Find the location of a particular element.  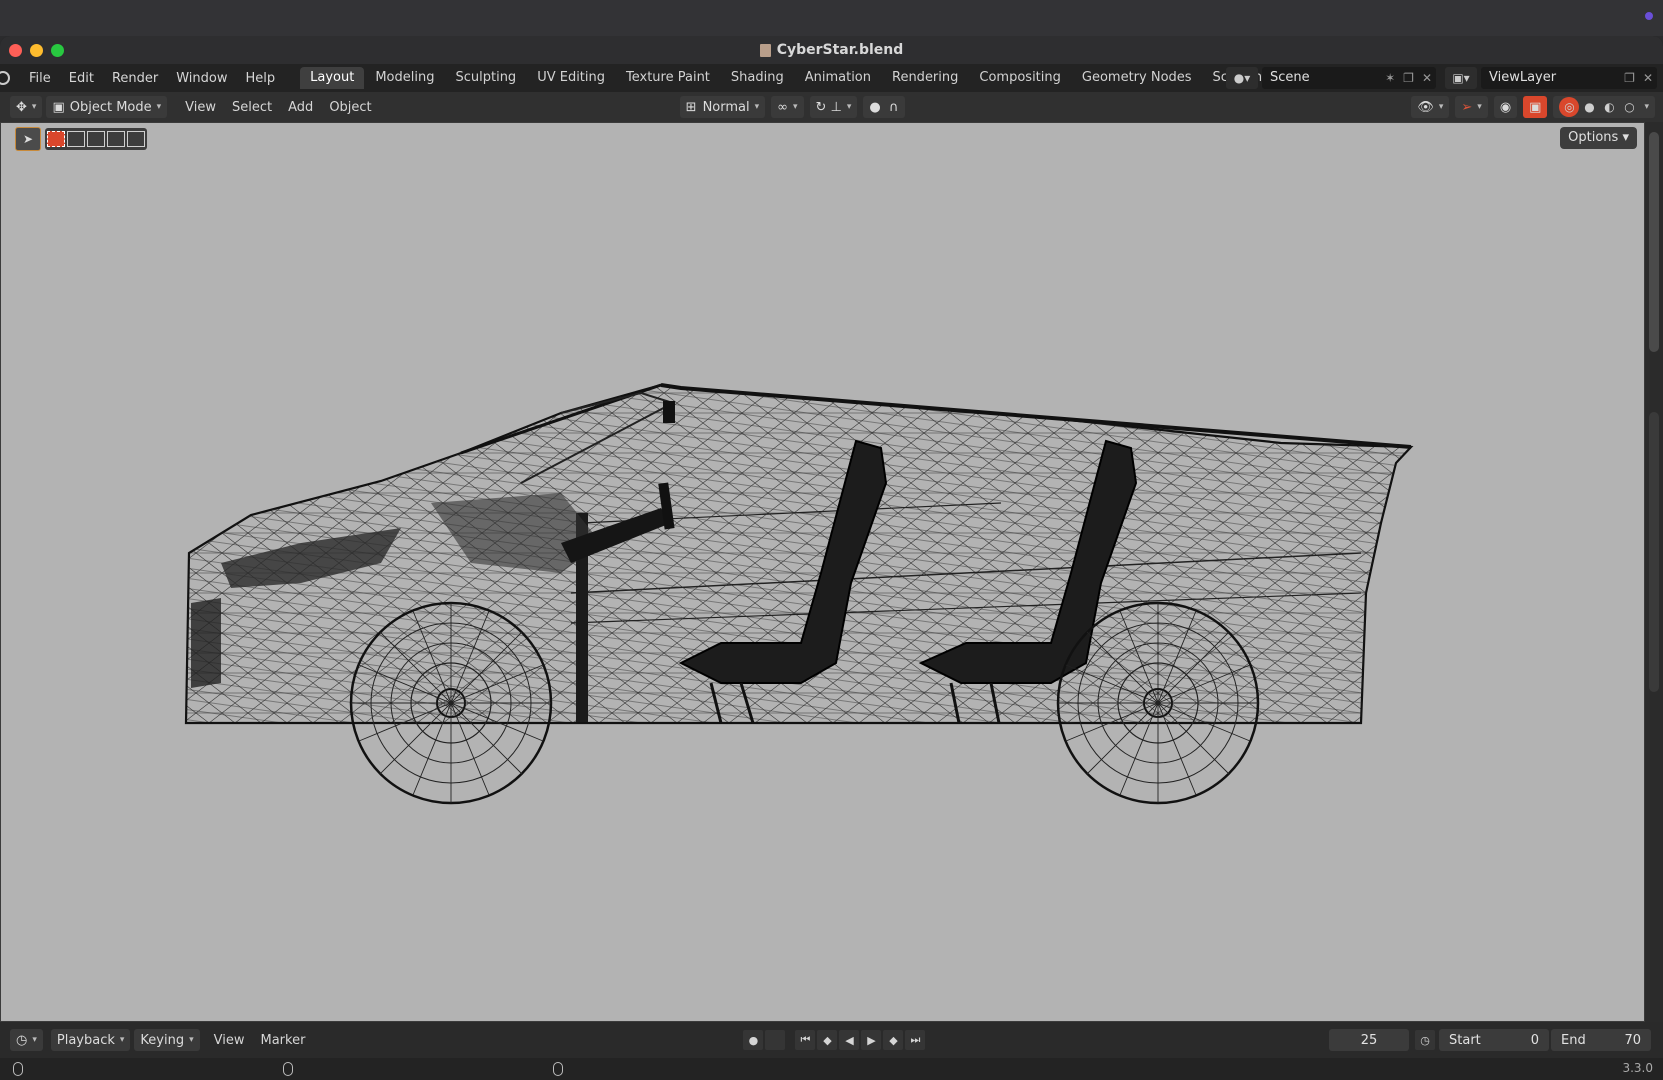

start-frame-field: Start 0 is located at coordinates (1494, 1040).